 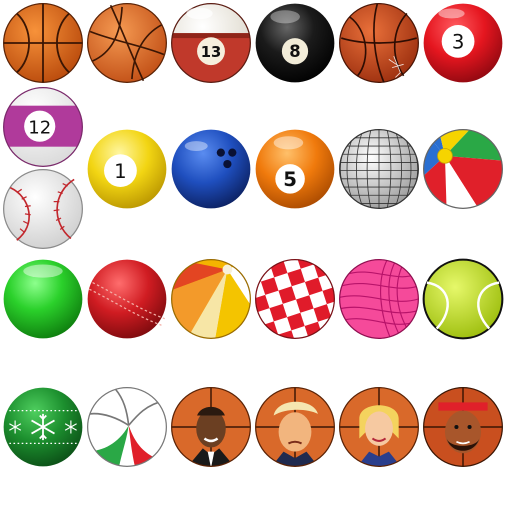 I want to click on checkered-ball-icon, so click(x=295, y=299).